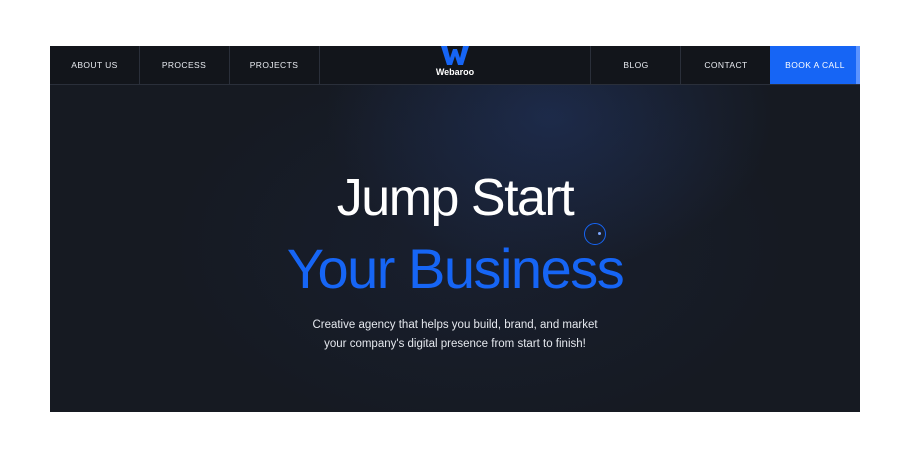 This screenshot has width=910, height=466. What do you see at coordinates (95, 65) in the screenshot?
I see `nav-about-us: ABOUT US` at bounding box center [95, 65].